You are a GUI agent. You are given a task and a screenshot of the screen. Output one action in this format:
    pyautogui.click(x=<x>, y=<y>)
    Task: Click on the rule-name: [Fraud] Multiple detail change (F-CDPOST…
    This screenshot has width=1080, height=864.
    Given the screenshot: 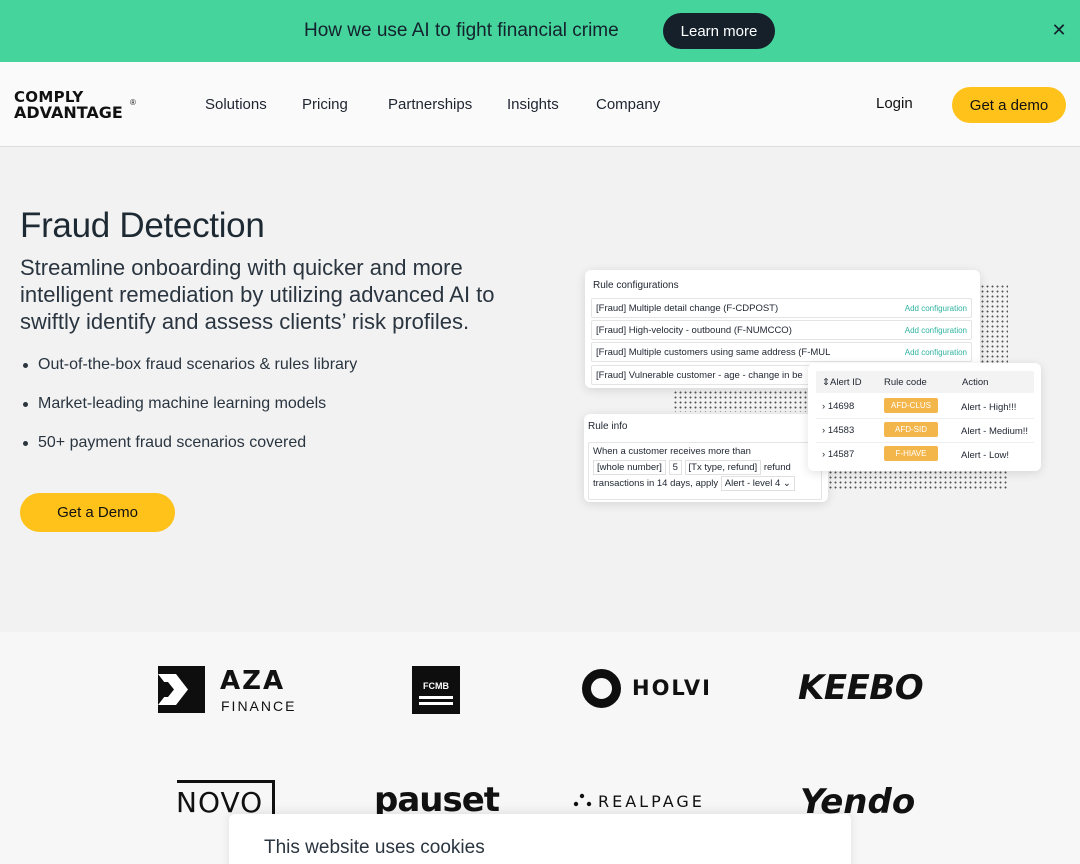 What is the action you would take?
    pyautogui.click(x=687, y=308)
    